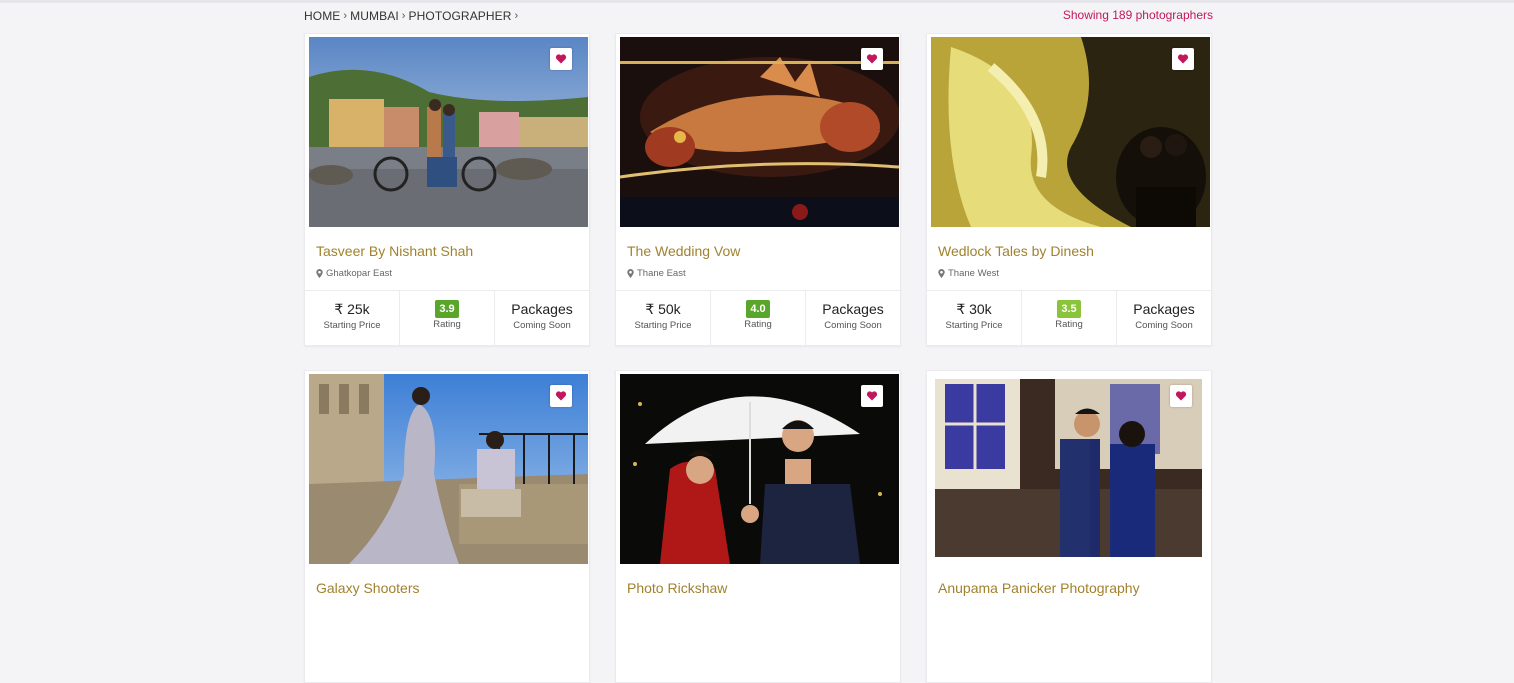  I want to click on breadcrumb-city: MUMBAI, so click(374, 16).